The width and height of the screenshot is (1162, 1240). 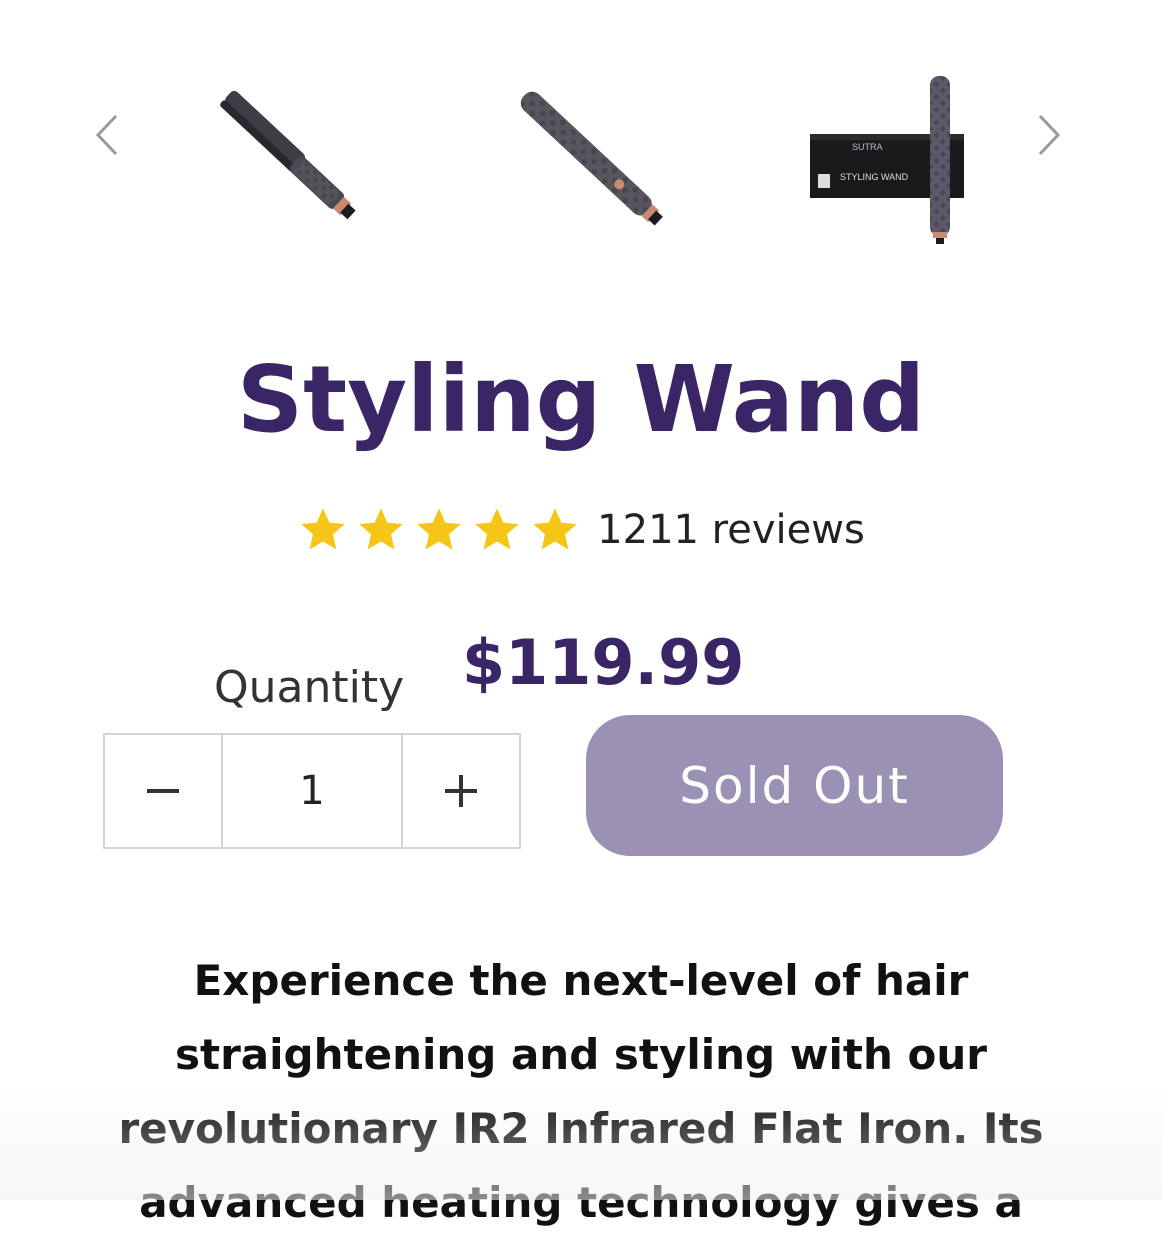 I want to click on sold-out-button: Sold Out, so click(x=794, y=785).